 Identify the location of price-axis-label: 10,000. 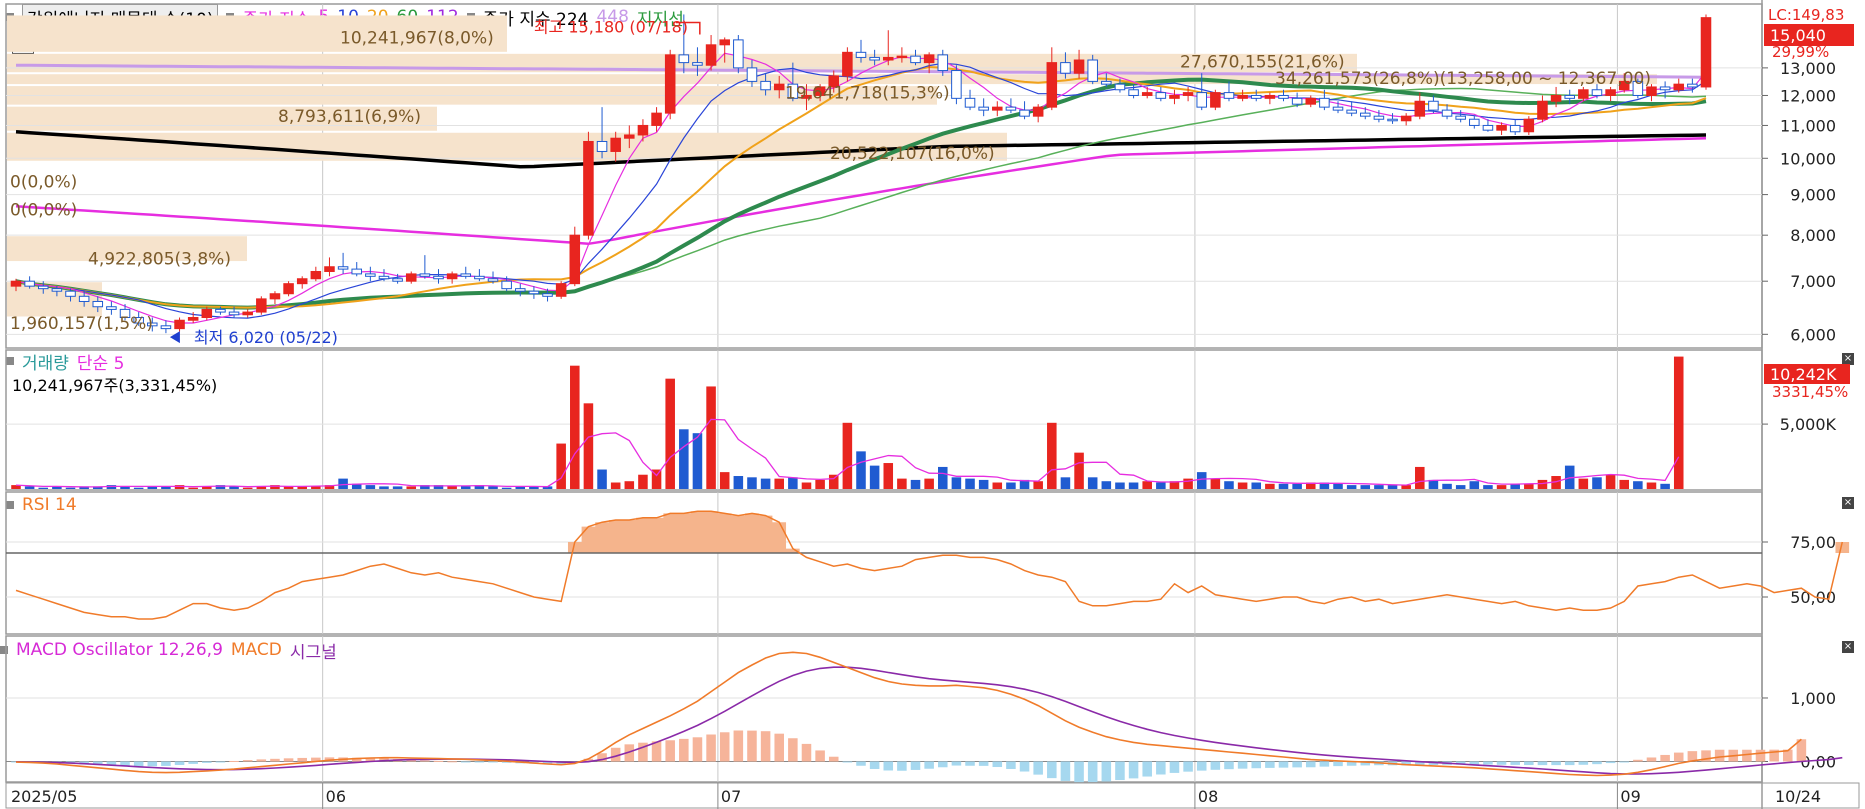
(1808, 158).